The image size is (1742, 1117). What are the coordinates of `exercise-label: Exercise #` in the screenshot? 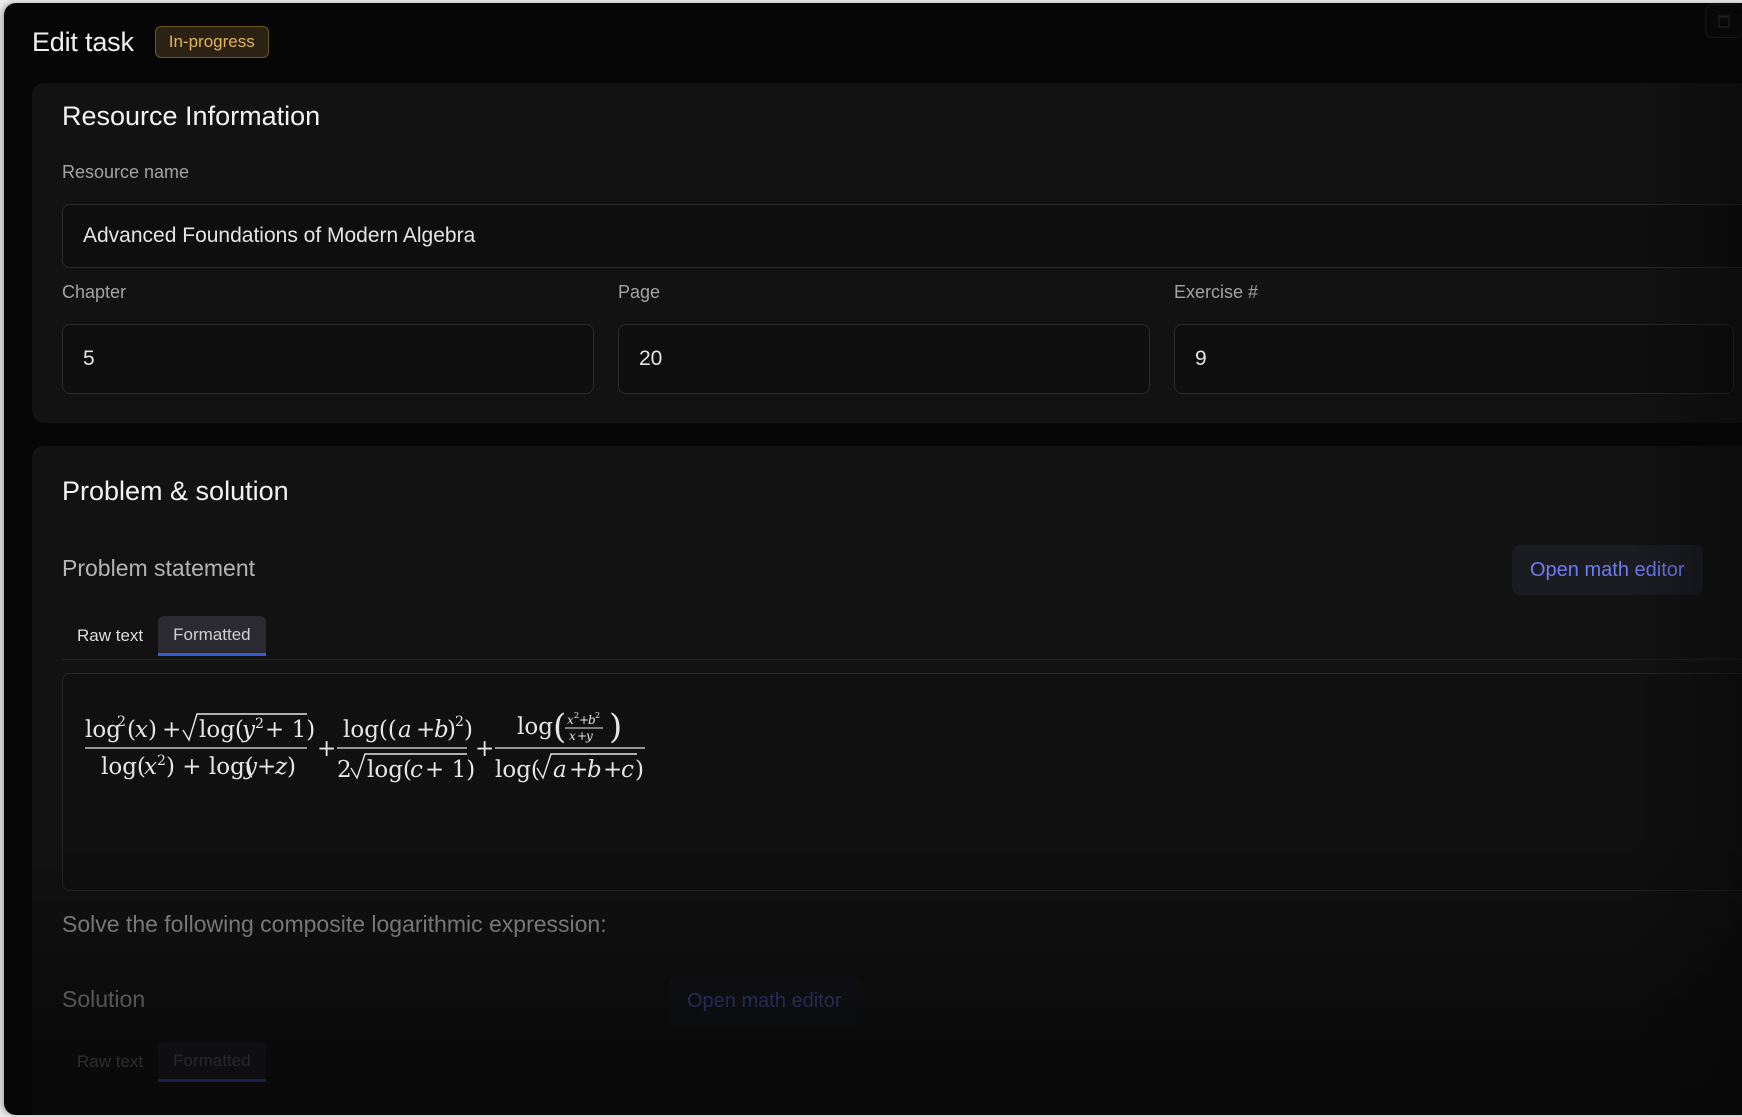 It's located at (1216, 292).